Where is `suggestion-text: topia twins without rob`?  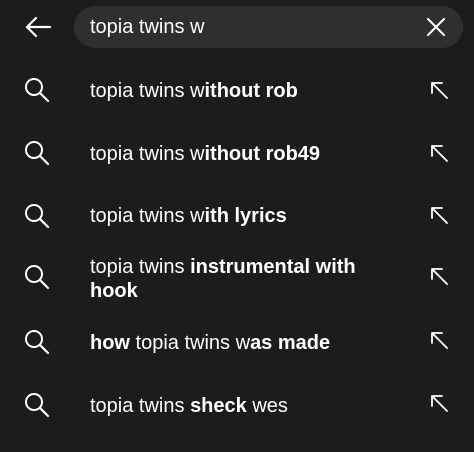 suggestion-text: topia twins without rob is located at coordinates (240, 91).